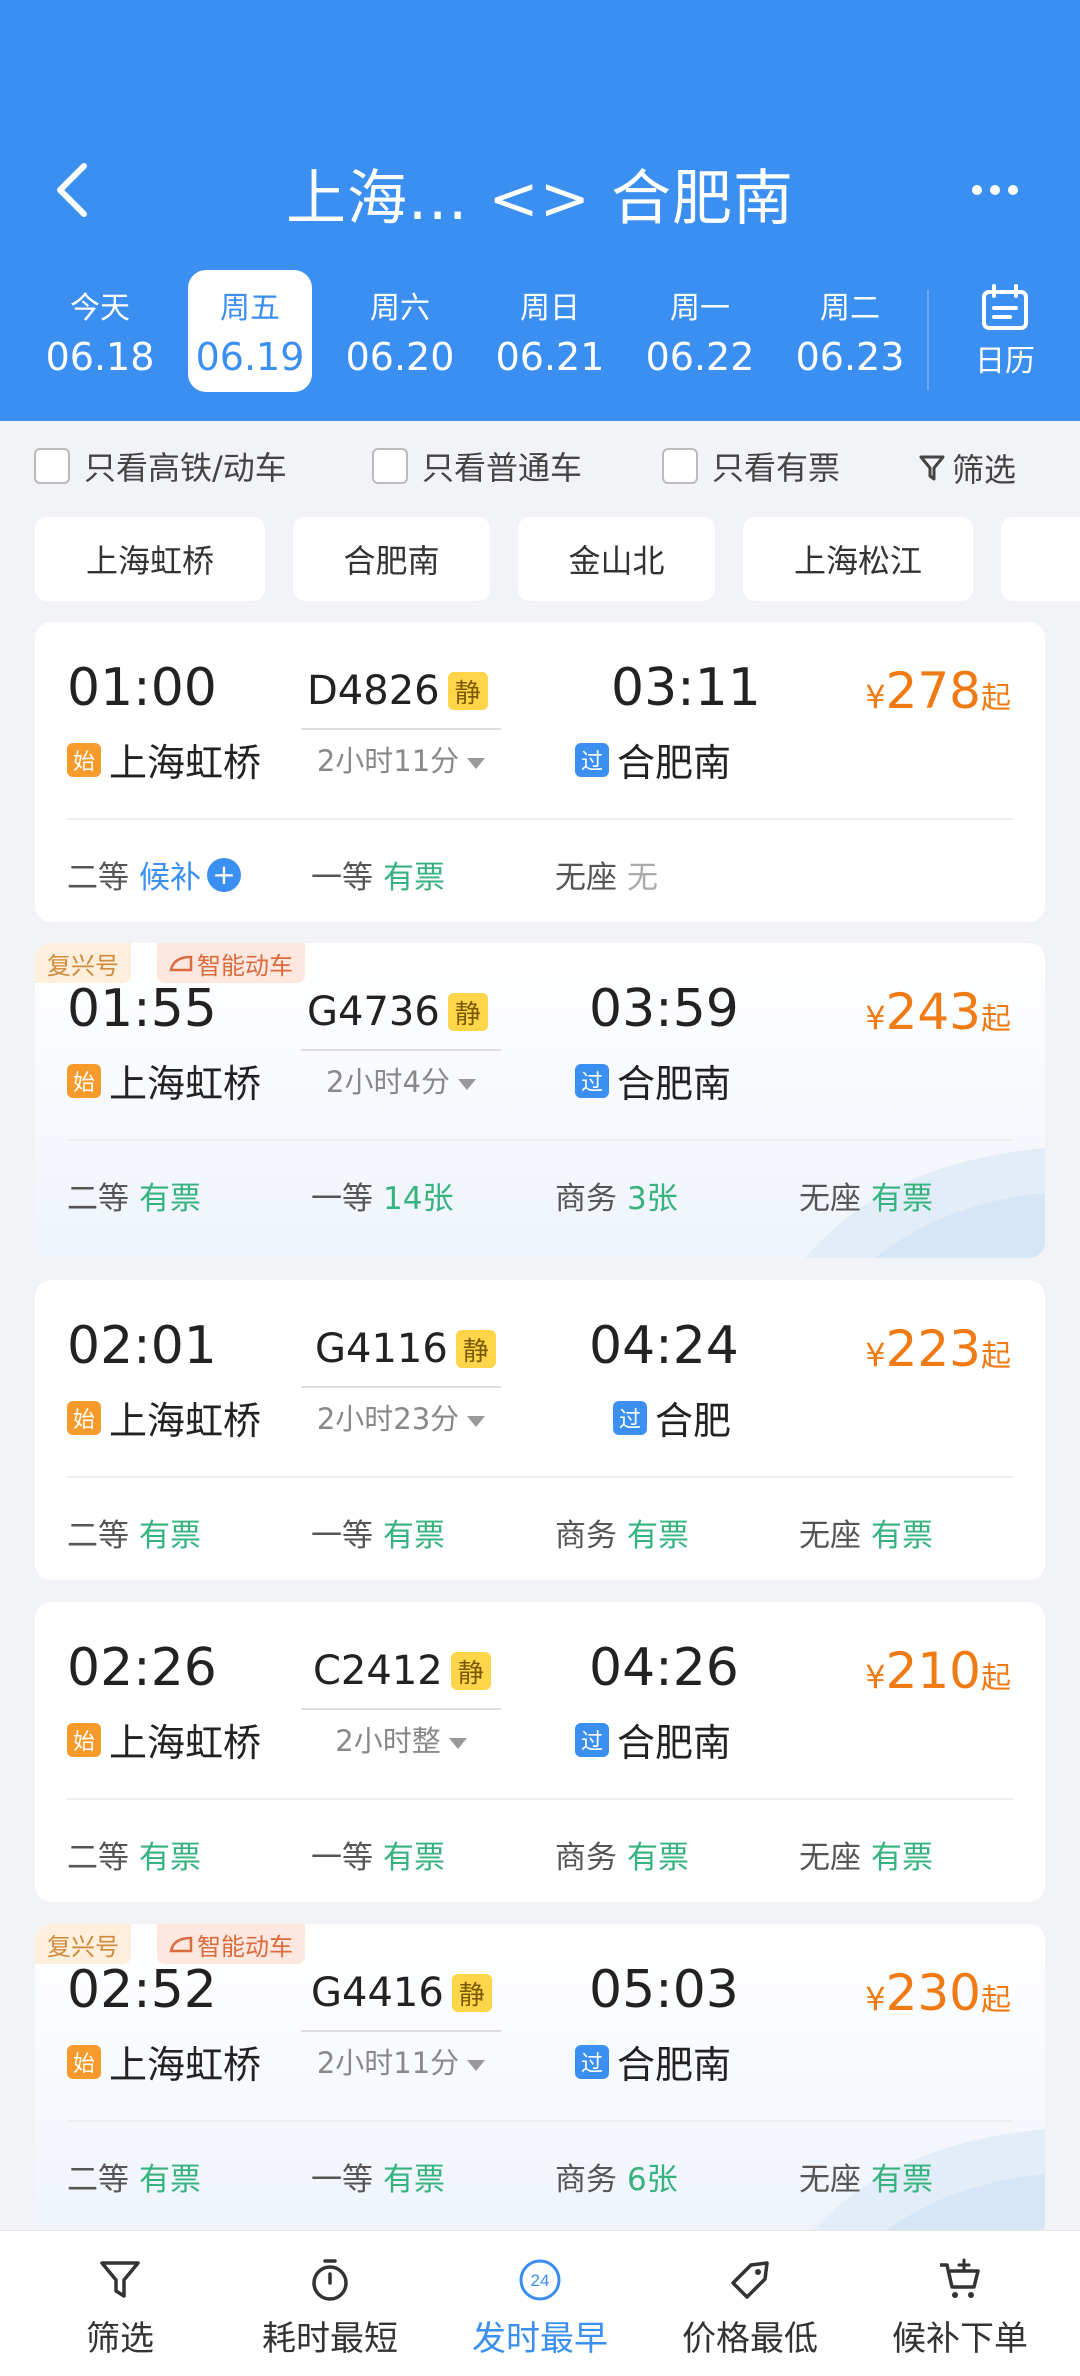  I want to click on clock-24-icon: 24, so click(540, 2280).